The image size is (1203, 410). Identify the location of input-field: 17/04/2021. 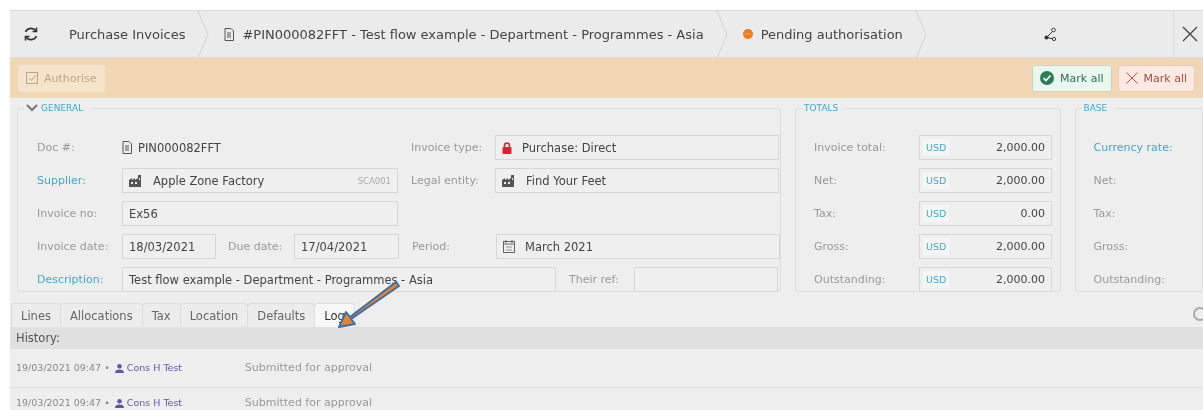
(346, 246).